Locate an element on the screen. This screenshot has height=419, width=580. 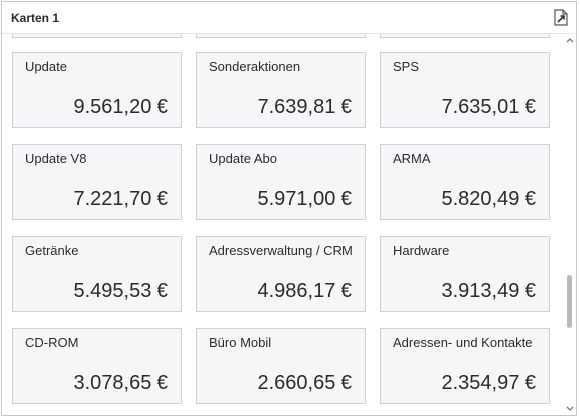
card-label: Adressverwaltung / CRM is located at coordinates (281, 250).